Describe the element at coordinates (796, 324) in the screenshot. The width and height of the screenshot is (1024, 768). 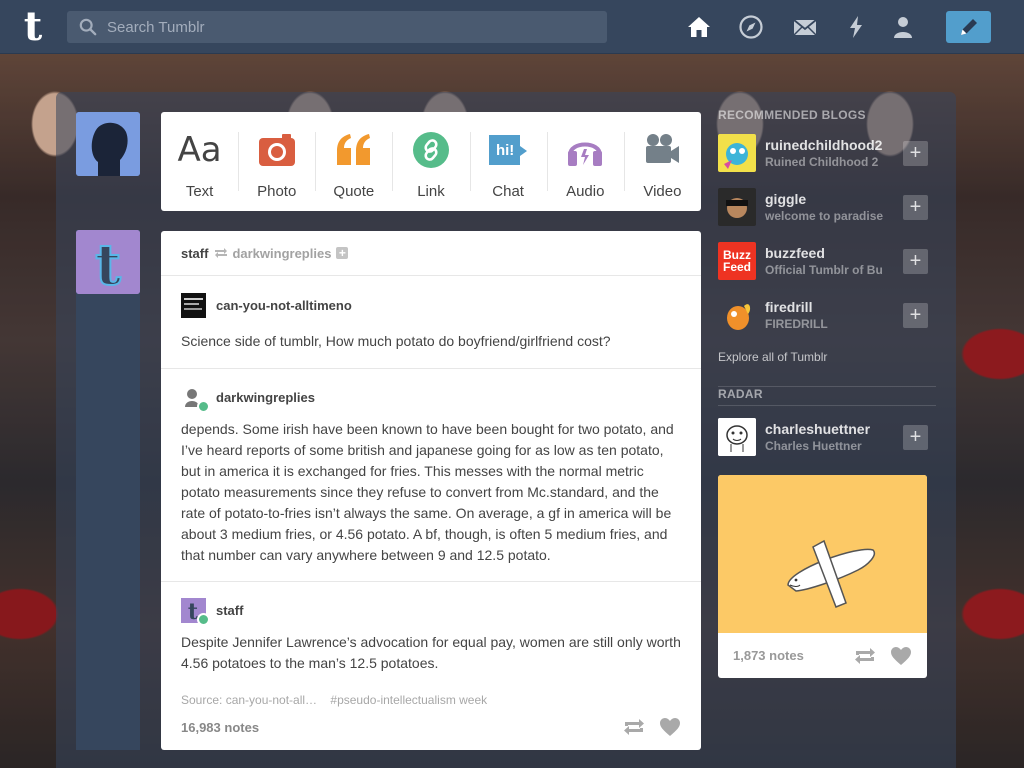
I see `blog-title: FIREDRILL` at that location.